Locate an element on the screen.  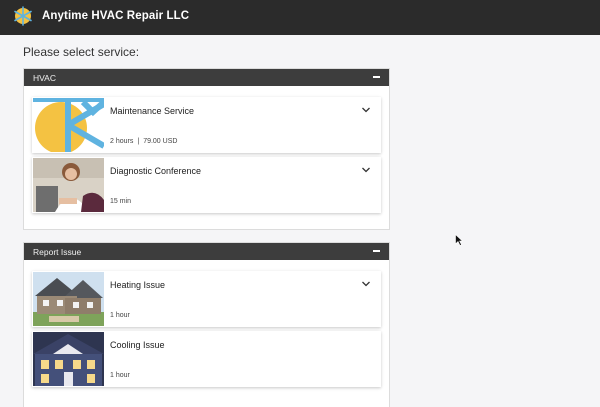
service-duration: 15 min is located at coordinates (121, 201).